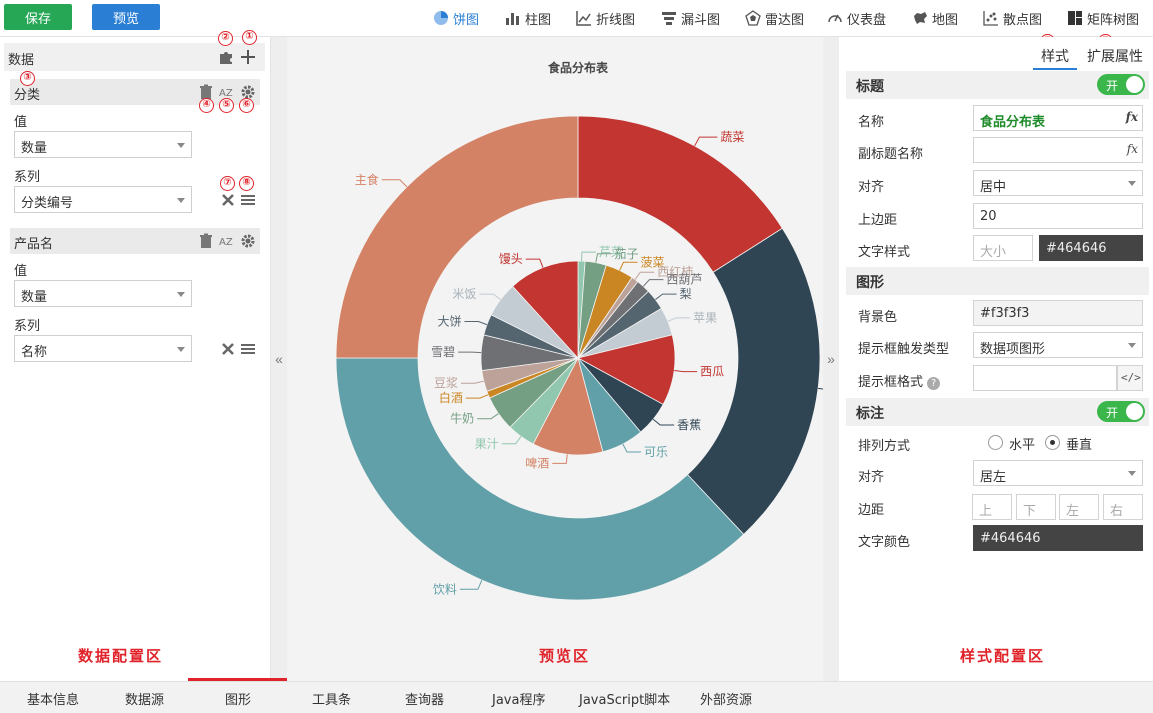 This screenshot has height=713, width=1153. I want to click on tooltip-format-label: 提示框格式 ?, so click(899, 380).